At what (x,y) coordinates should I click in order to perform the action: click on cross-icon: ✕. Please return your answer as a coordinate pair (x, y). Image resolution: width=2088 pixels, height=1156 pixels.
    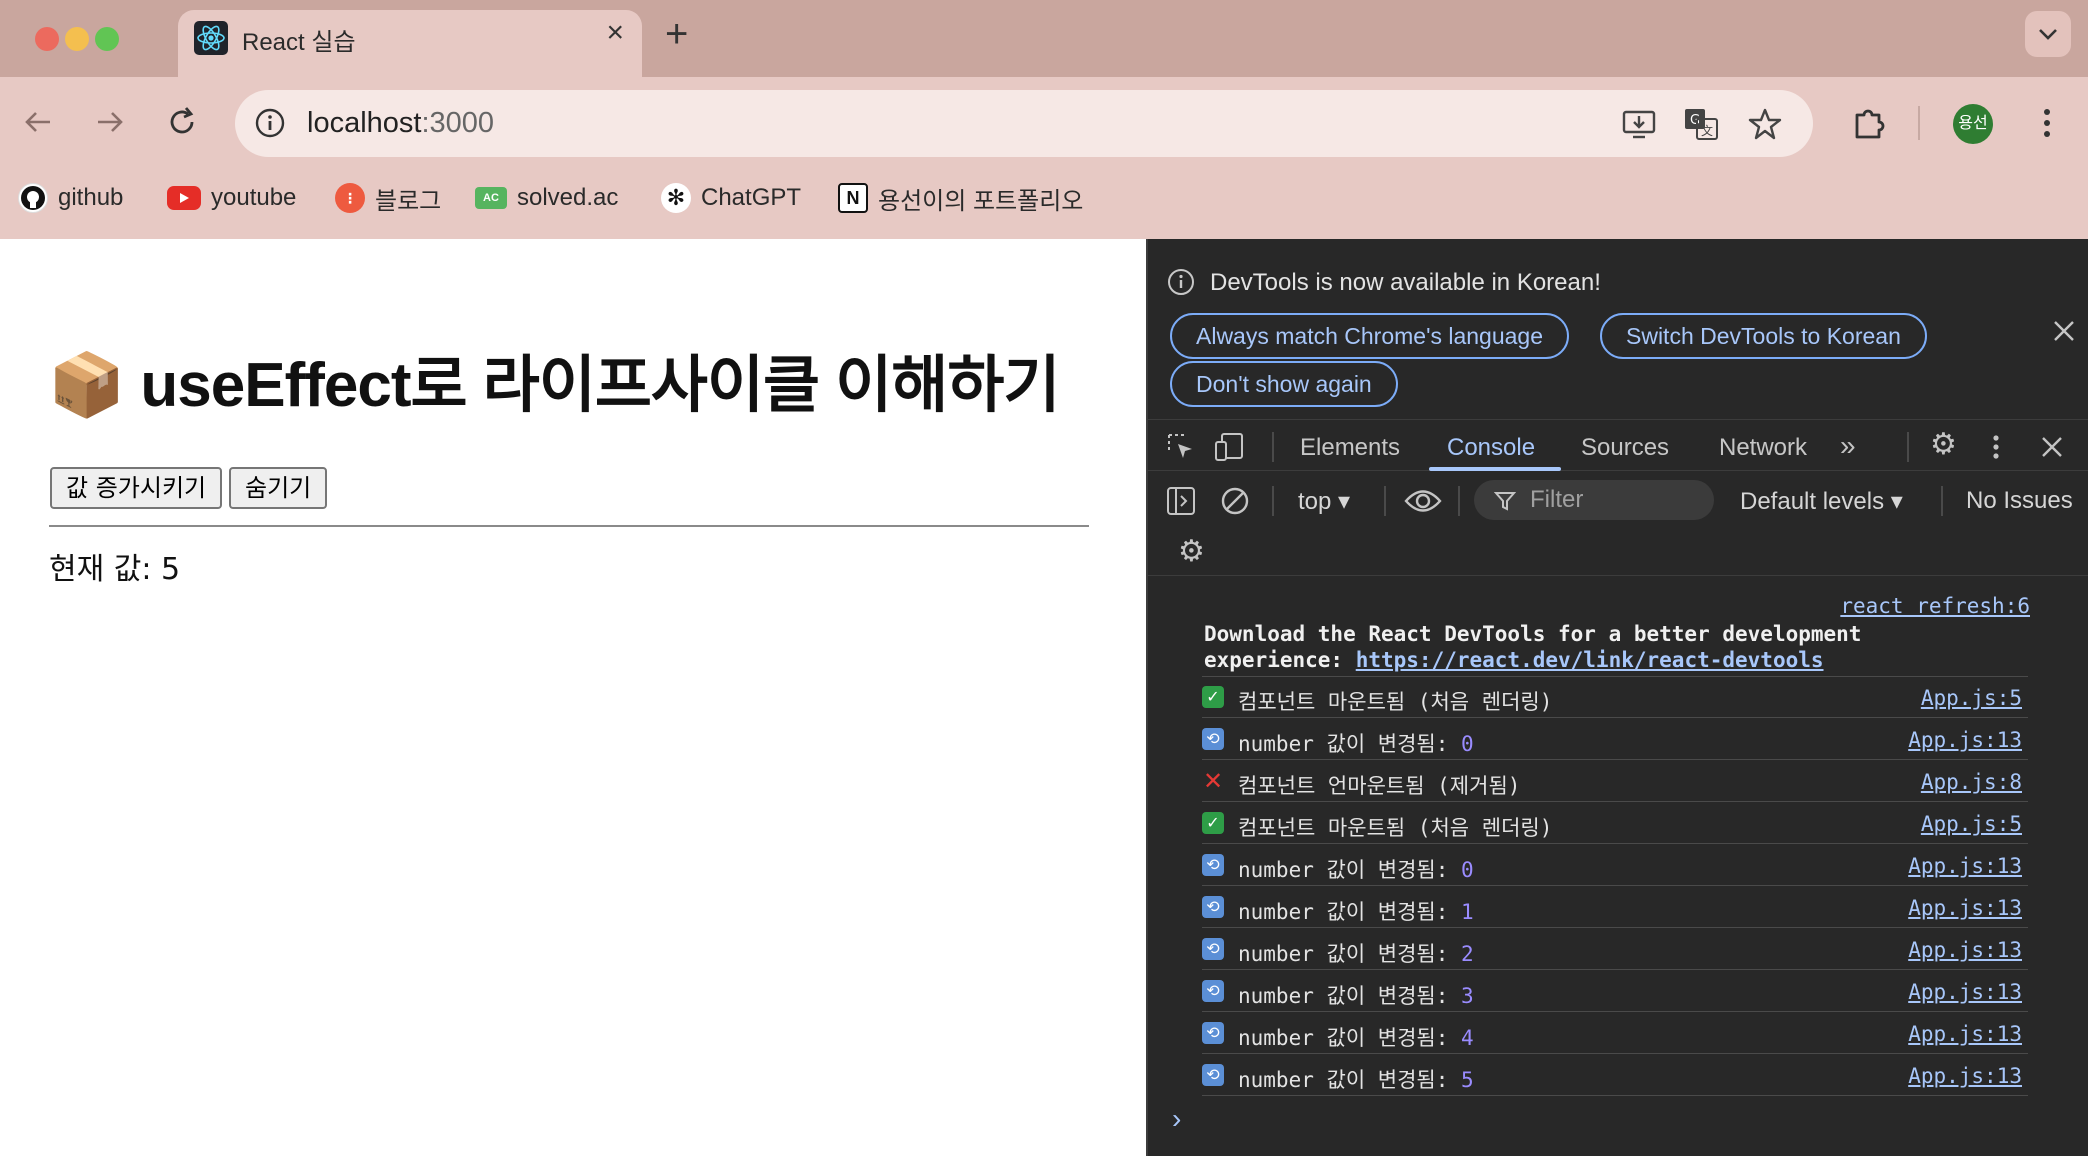
    Looking at the image, I should click on (1213, 781).